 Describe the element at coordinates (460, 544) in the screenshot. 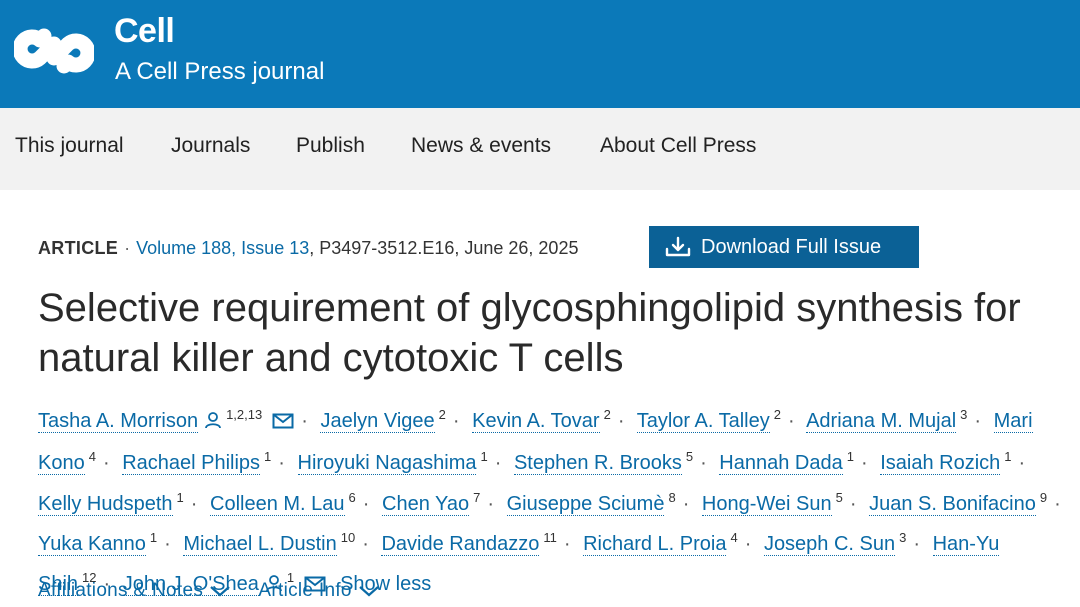

I see `author-name: Davide Randazzo` at that location.